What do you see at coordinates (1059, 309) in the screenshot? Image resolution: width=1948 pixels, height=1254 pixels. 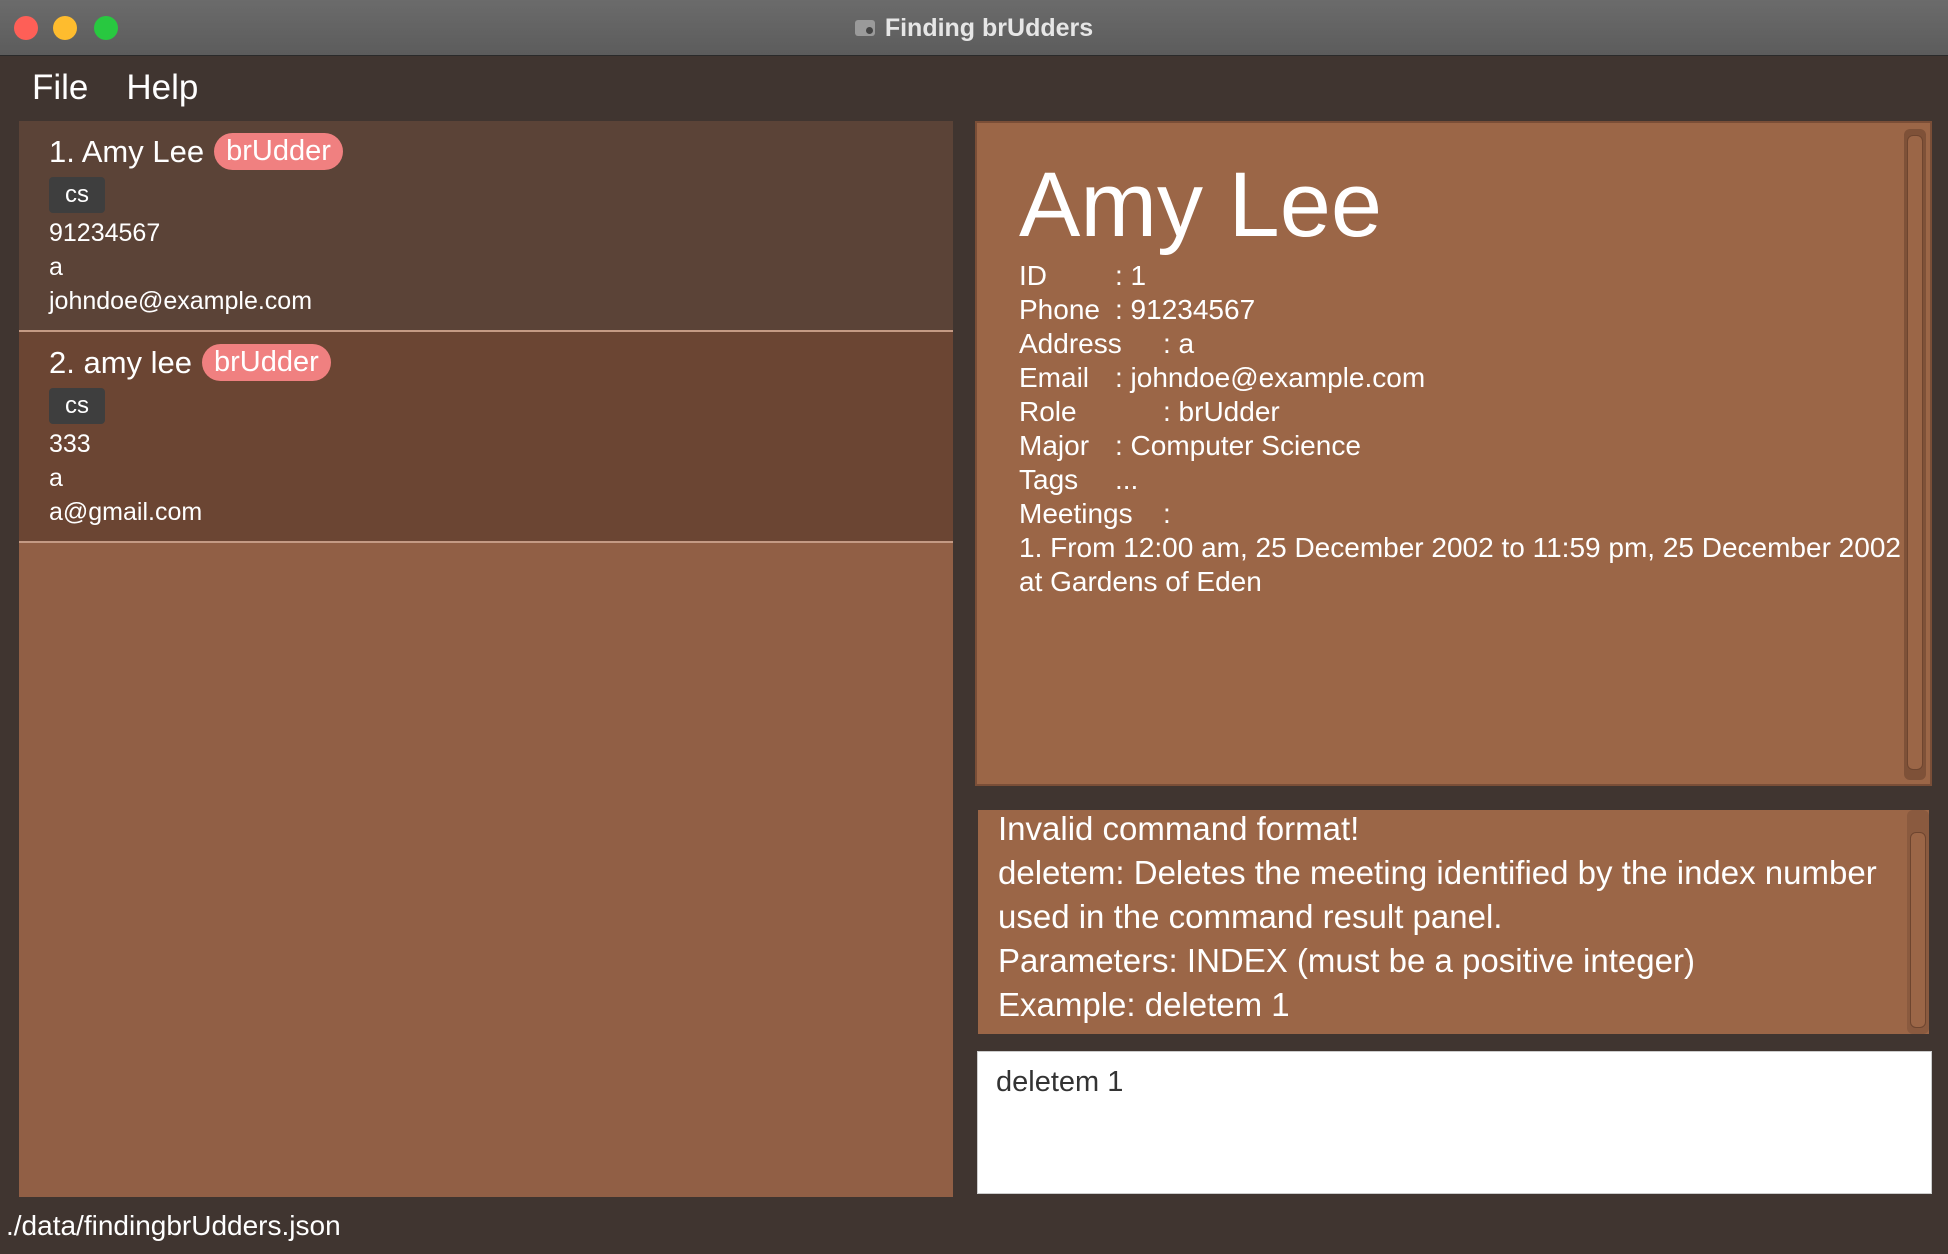 I see `detail-phone-label: Phone` at bounding box center [1059, 309].